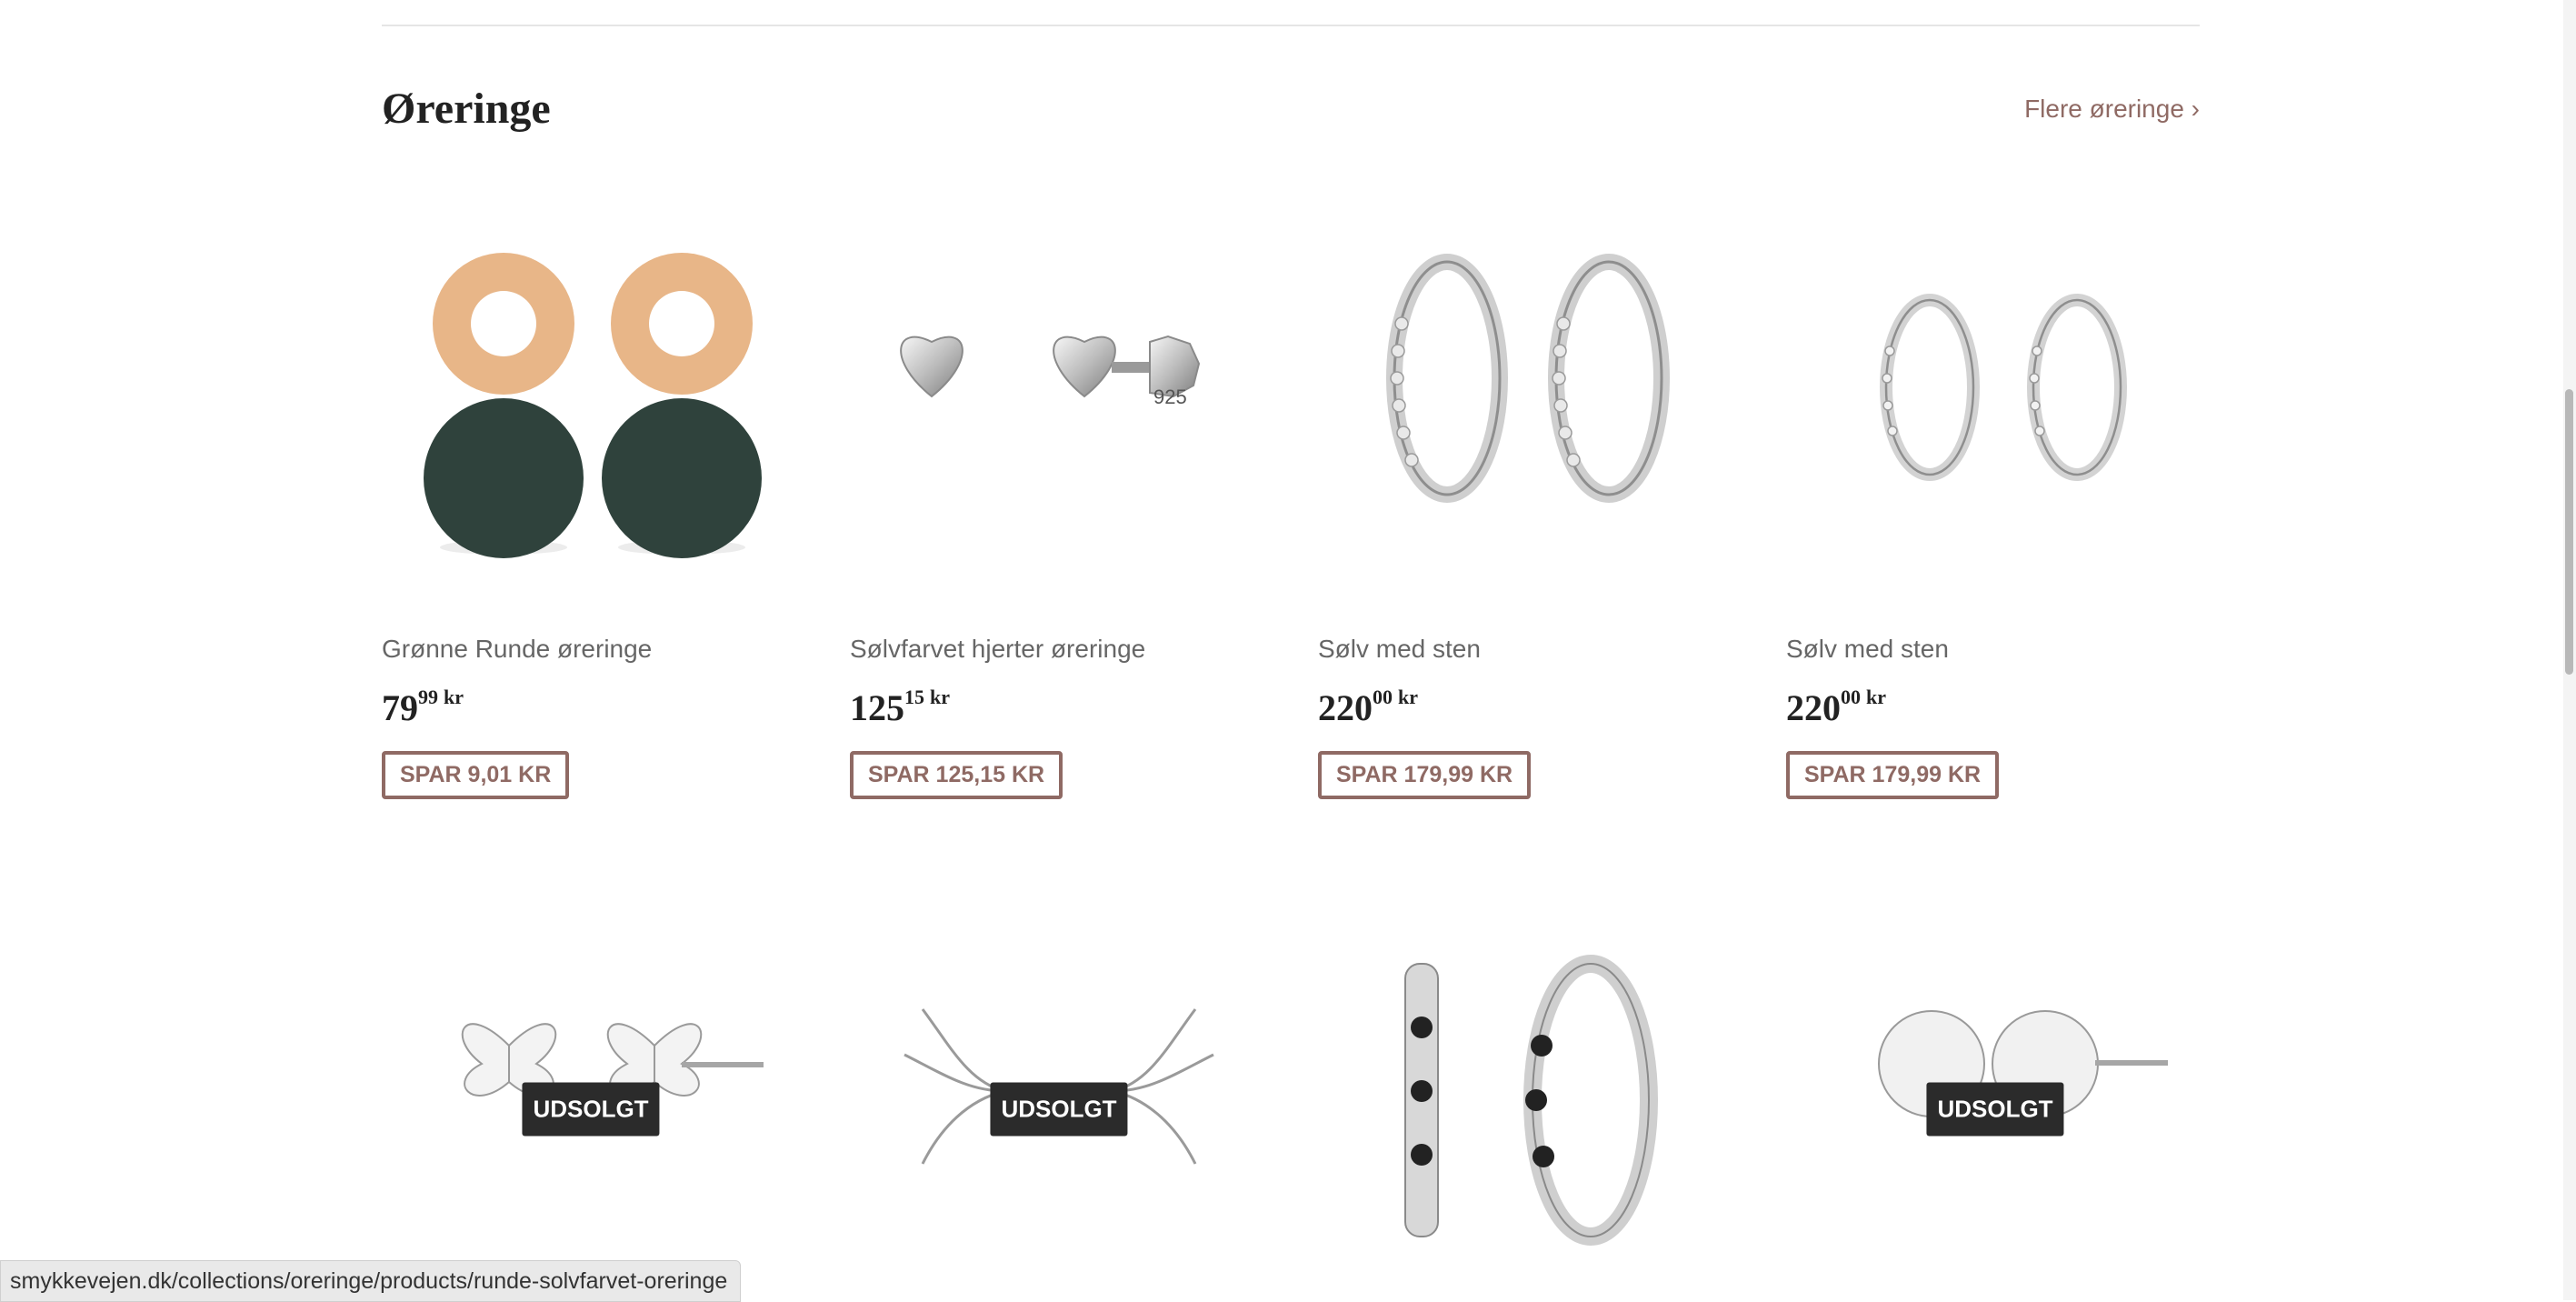  I want to click on product-name: Grønne Runde øreringe, so click(517, 649).